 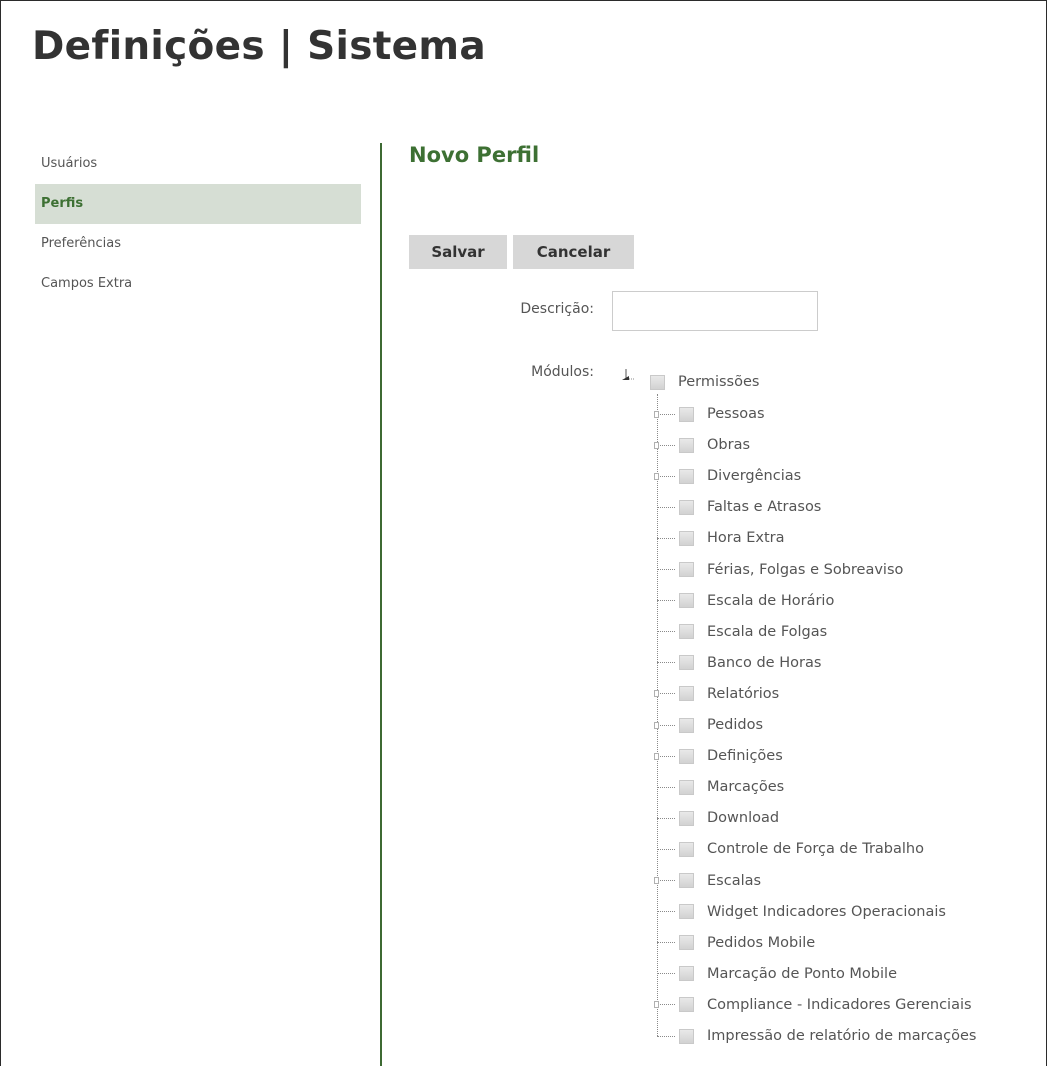 I want to click on description-label: Descrição:, so click(x=557, y=309).